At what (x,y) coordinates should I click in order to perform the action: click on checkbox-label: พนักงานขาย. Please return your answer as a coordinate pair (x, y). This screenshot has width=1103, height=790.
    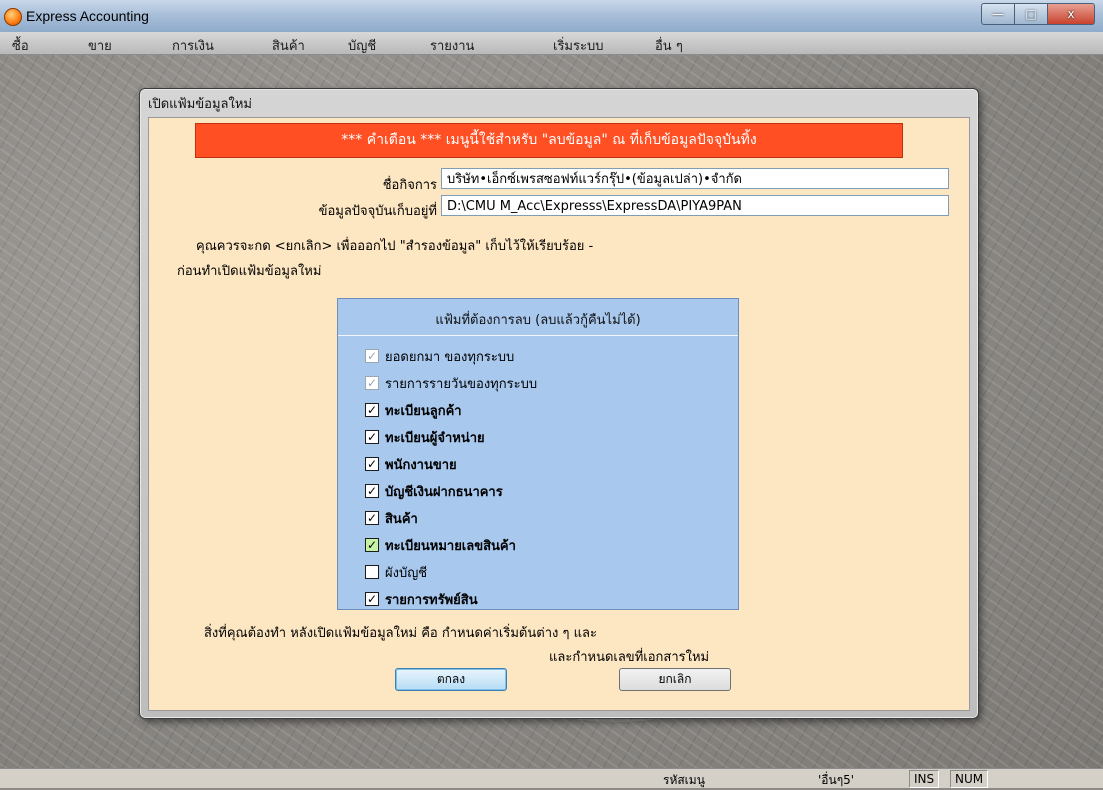
    Looking at the image, I should click on (421, 465).